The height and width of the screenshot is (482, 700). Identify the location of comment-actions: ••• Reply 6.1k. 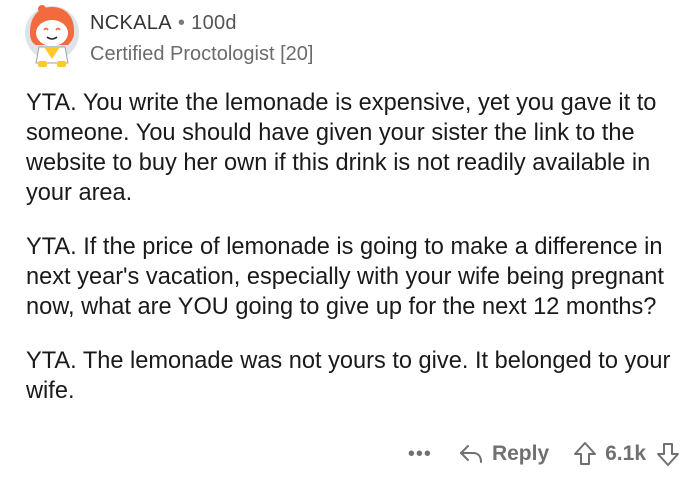
(544, 454).